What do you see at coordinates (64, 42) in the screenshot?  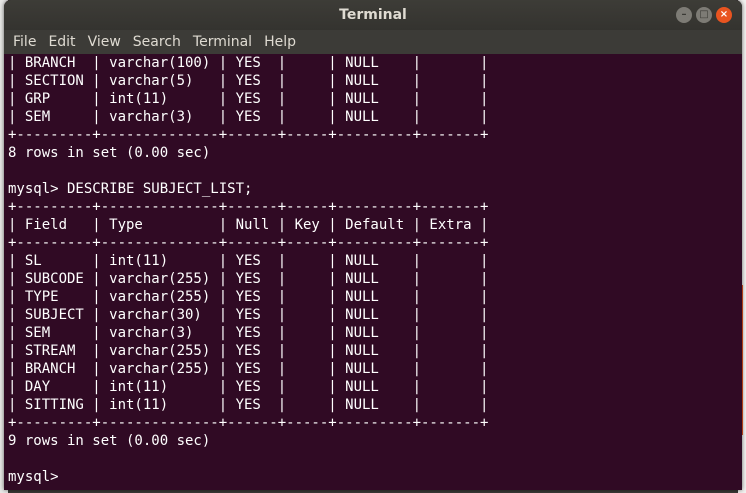 I see `menu-edit: Edit` at bounding box center [64, 42].